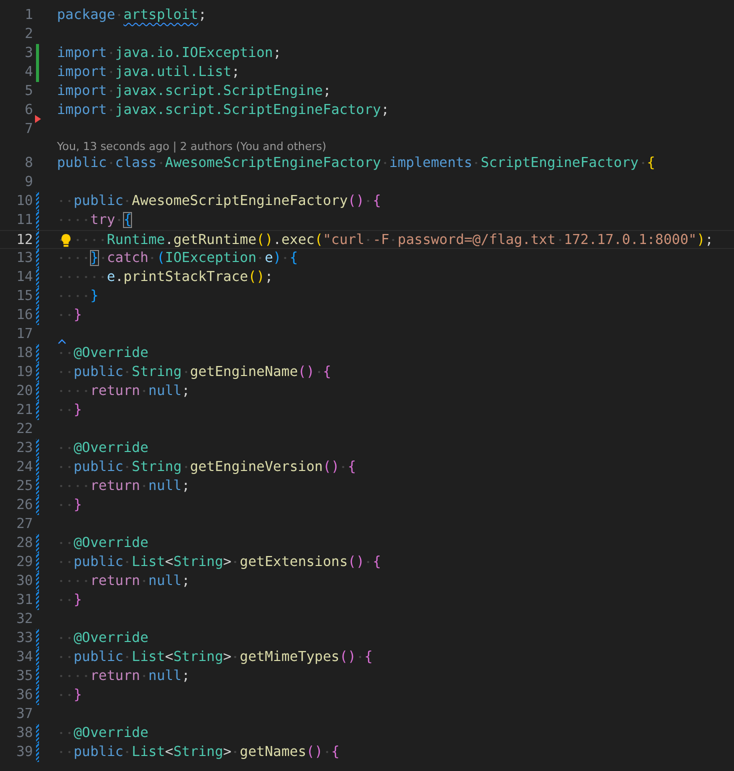 This screenshot has height=771, width=734. What do you see at coordinates (28, 129) in the screenshot?
I see `line-number: 7` at bounding box center [28, 129].